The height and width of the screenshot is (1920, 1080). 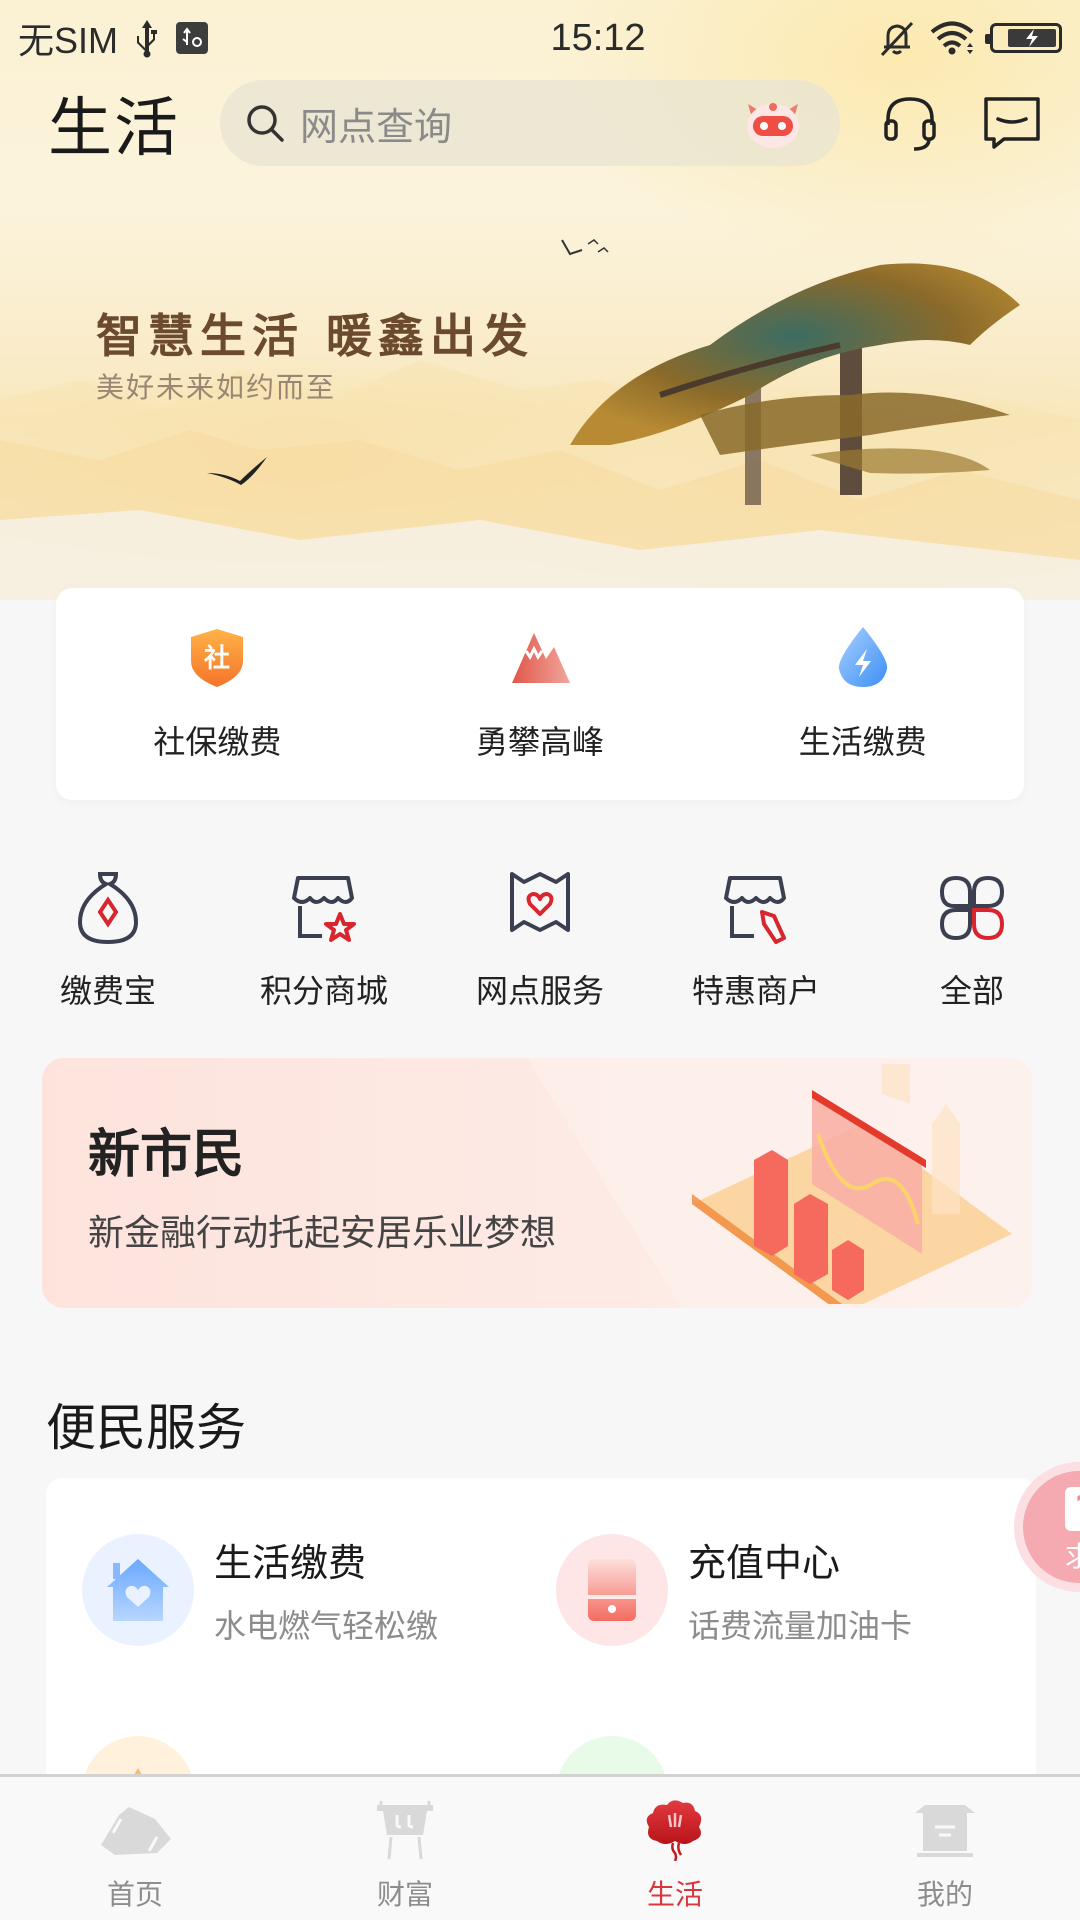 I want to click on grid-item-branch-service: 网点服务, so click(x=540, y=945).